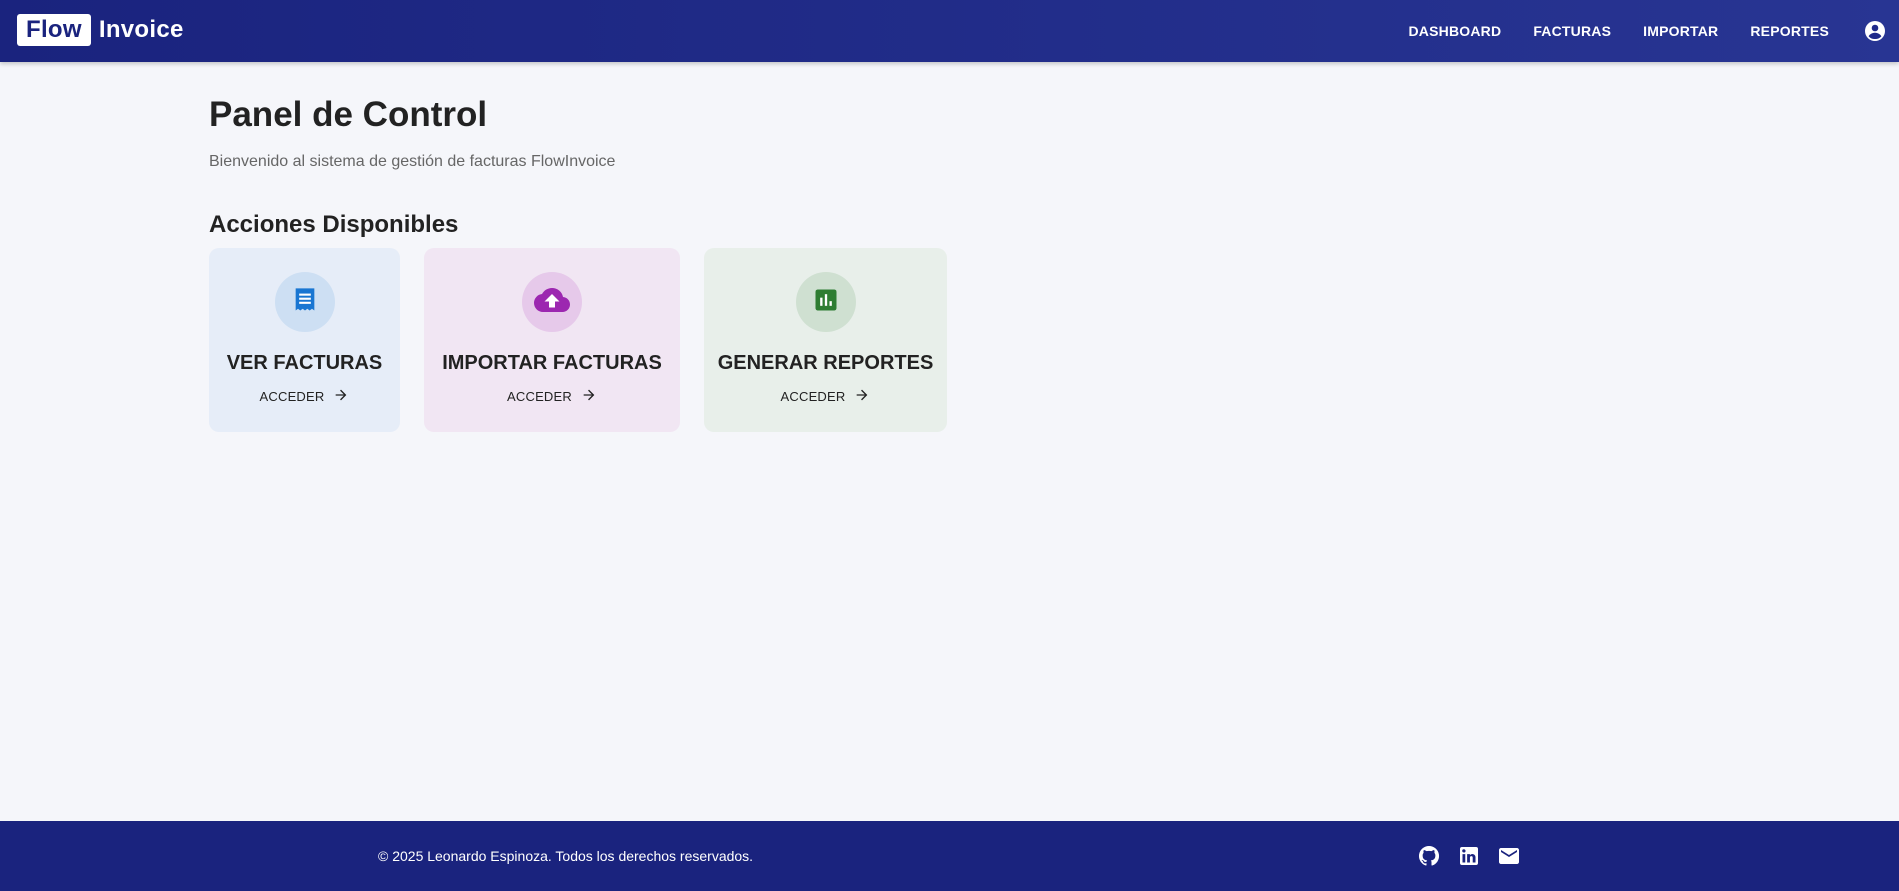  Describe the element at coordinates (304, 340) in the screenshot. I see `card-ver-facturas: VER FACTURAS ACCEDER` at that location.